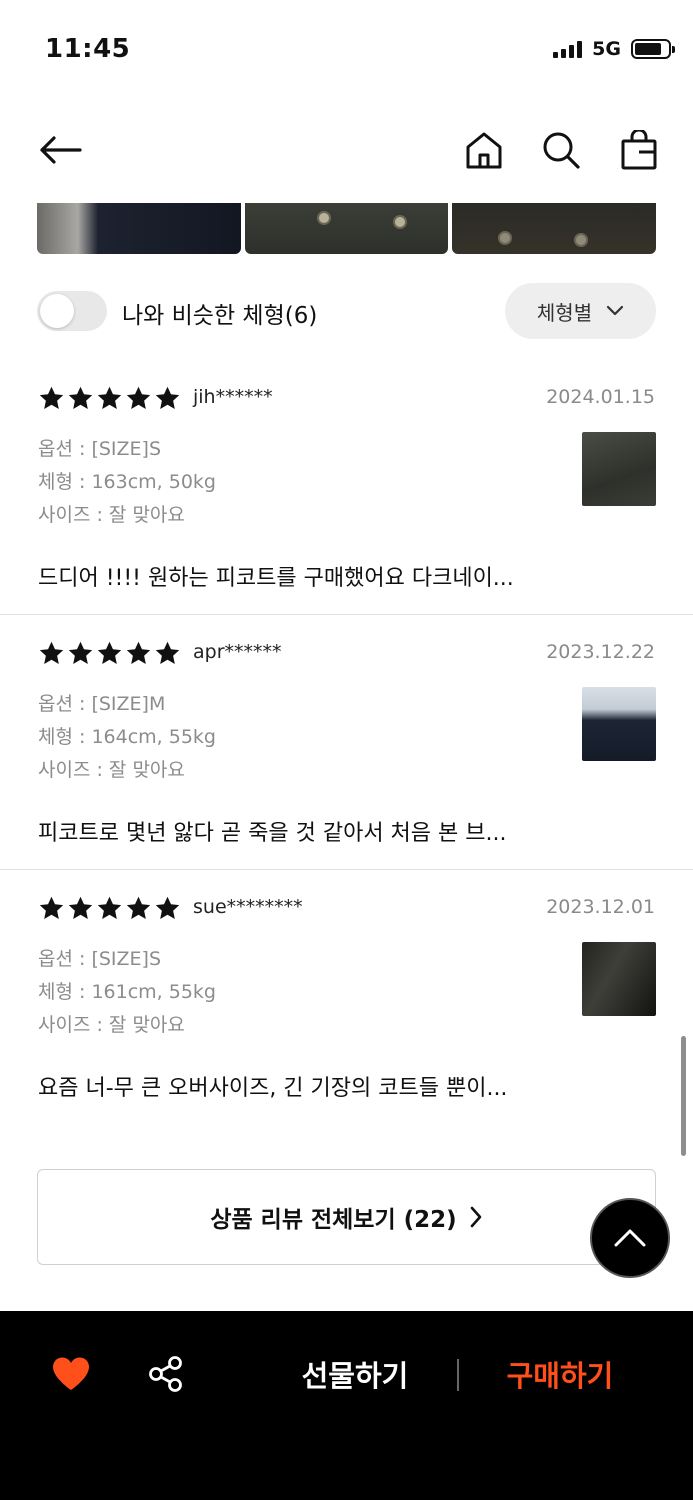  I want to click on sort-dropdown-label: 체형별, so click(564, 312).